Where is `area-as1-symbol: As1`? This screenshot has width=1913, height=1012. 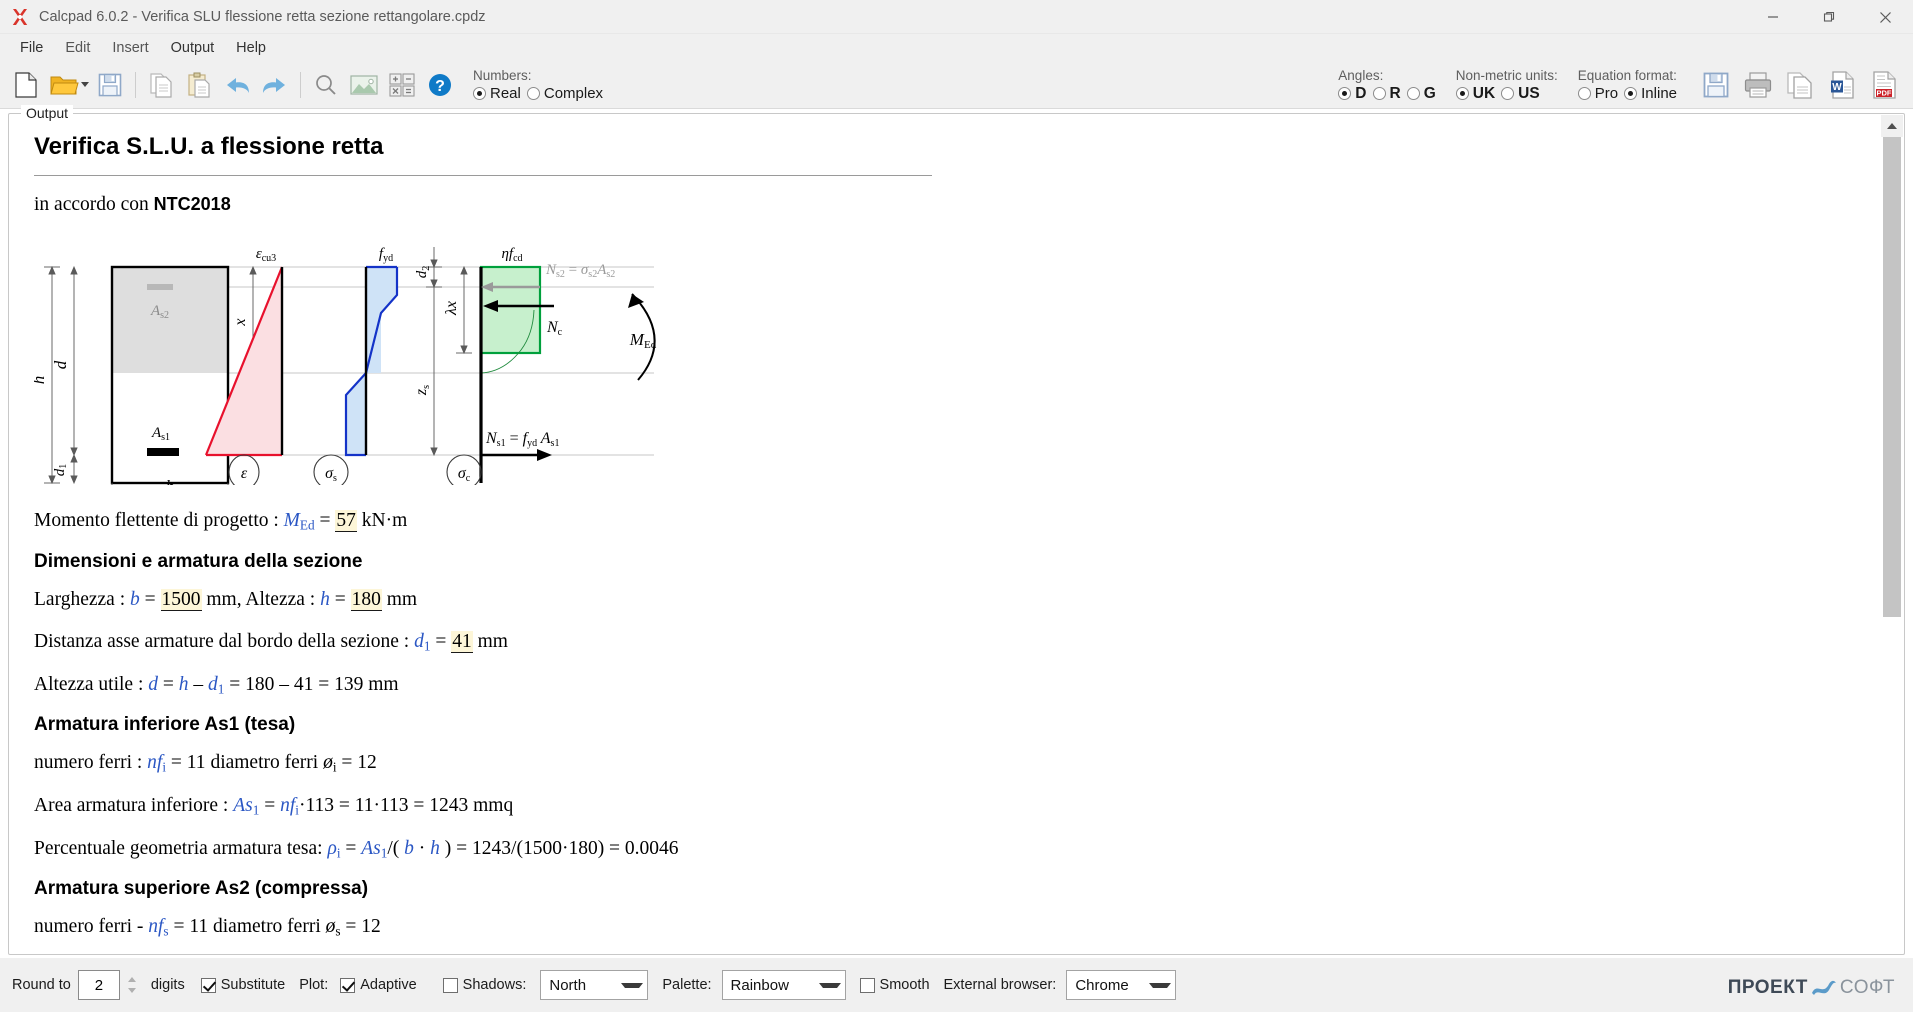
area-as1-symbol: As1 is located at coordinates (246, 806).